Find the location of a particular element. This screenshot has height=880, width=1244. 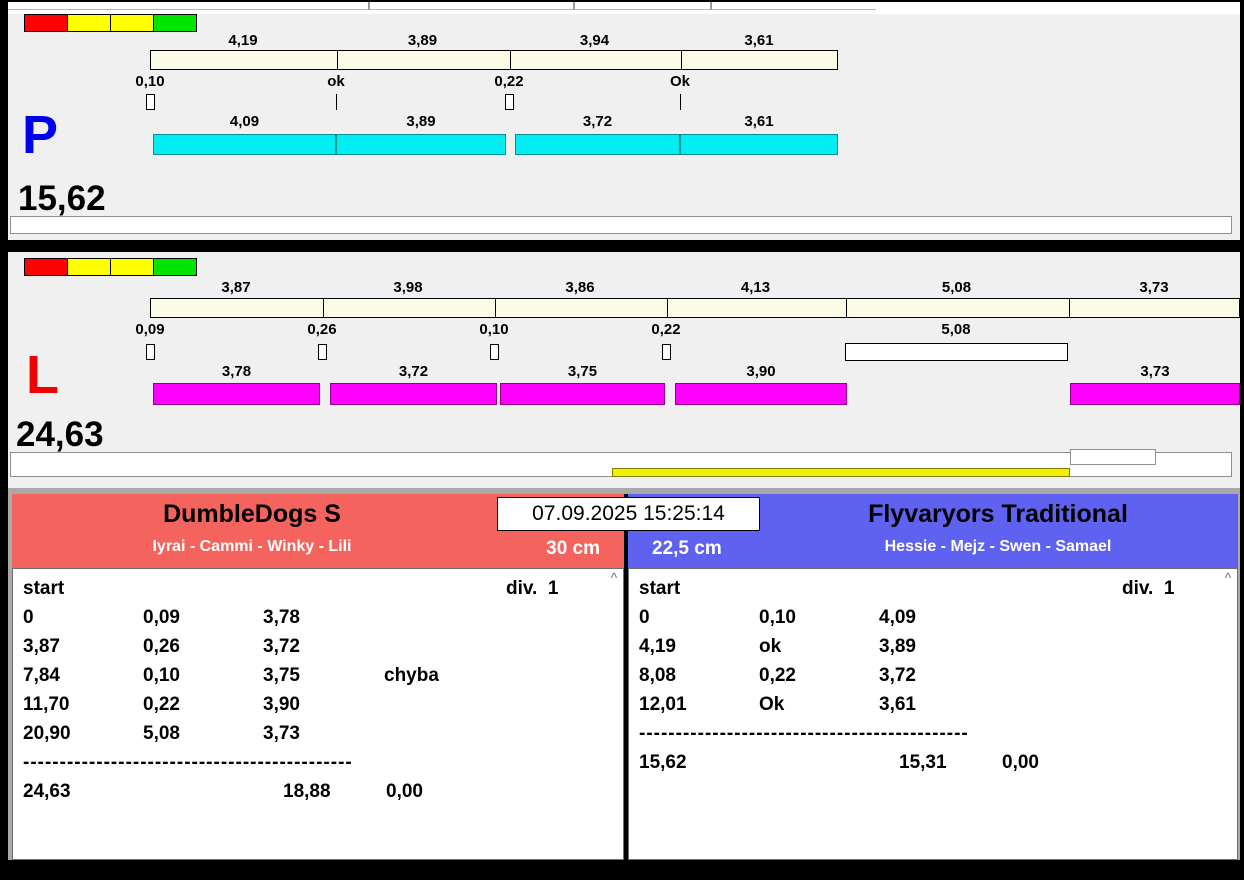

lost-dog-time-label: 5,08 is located at coordinates (956, 329).